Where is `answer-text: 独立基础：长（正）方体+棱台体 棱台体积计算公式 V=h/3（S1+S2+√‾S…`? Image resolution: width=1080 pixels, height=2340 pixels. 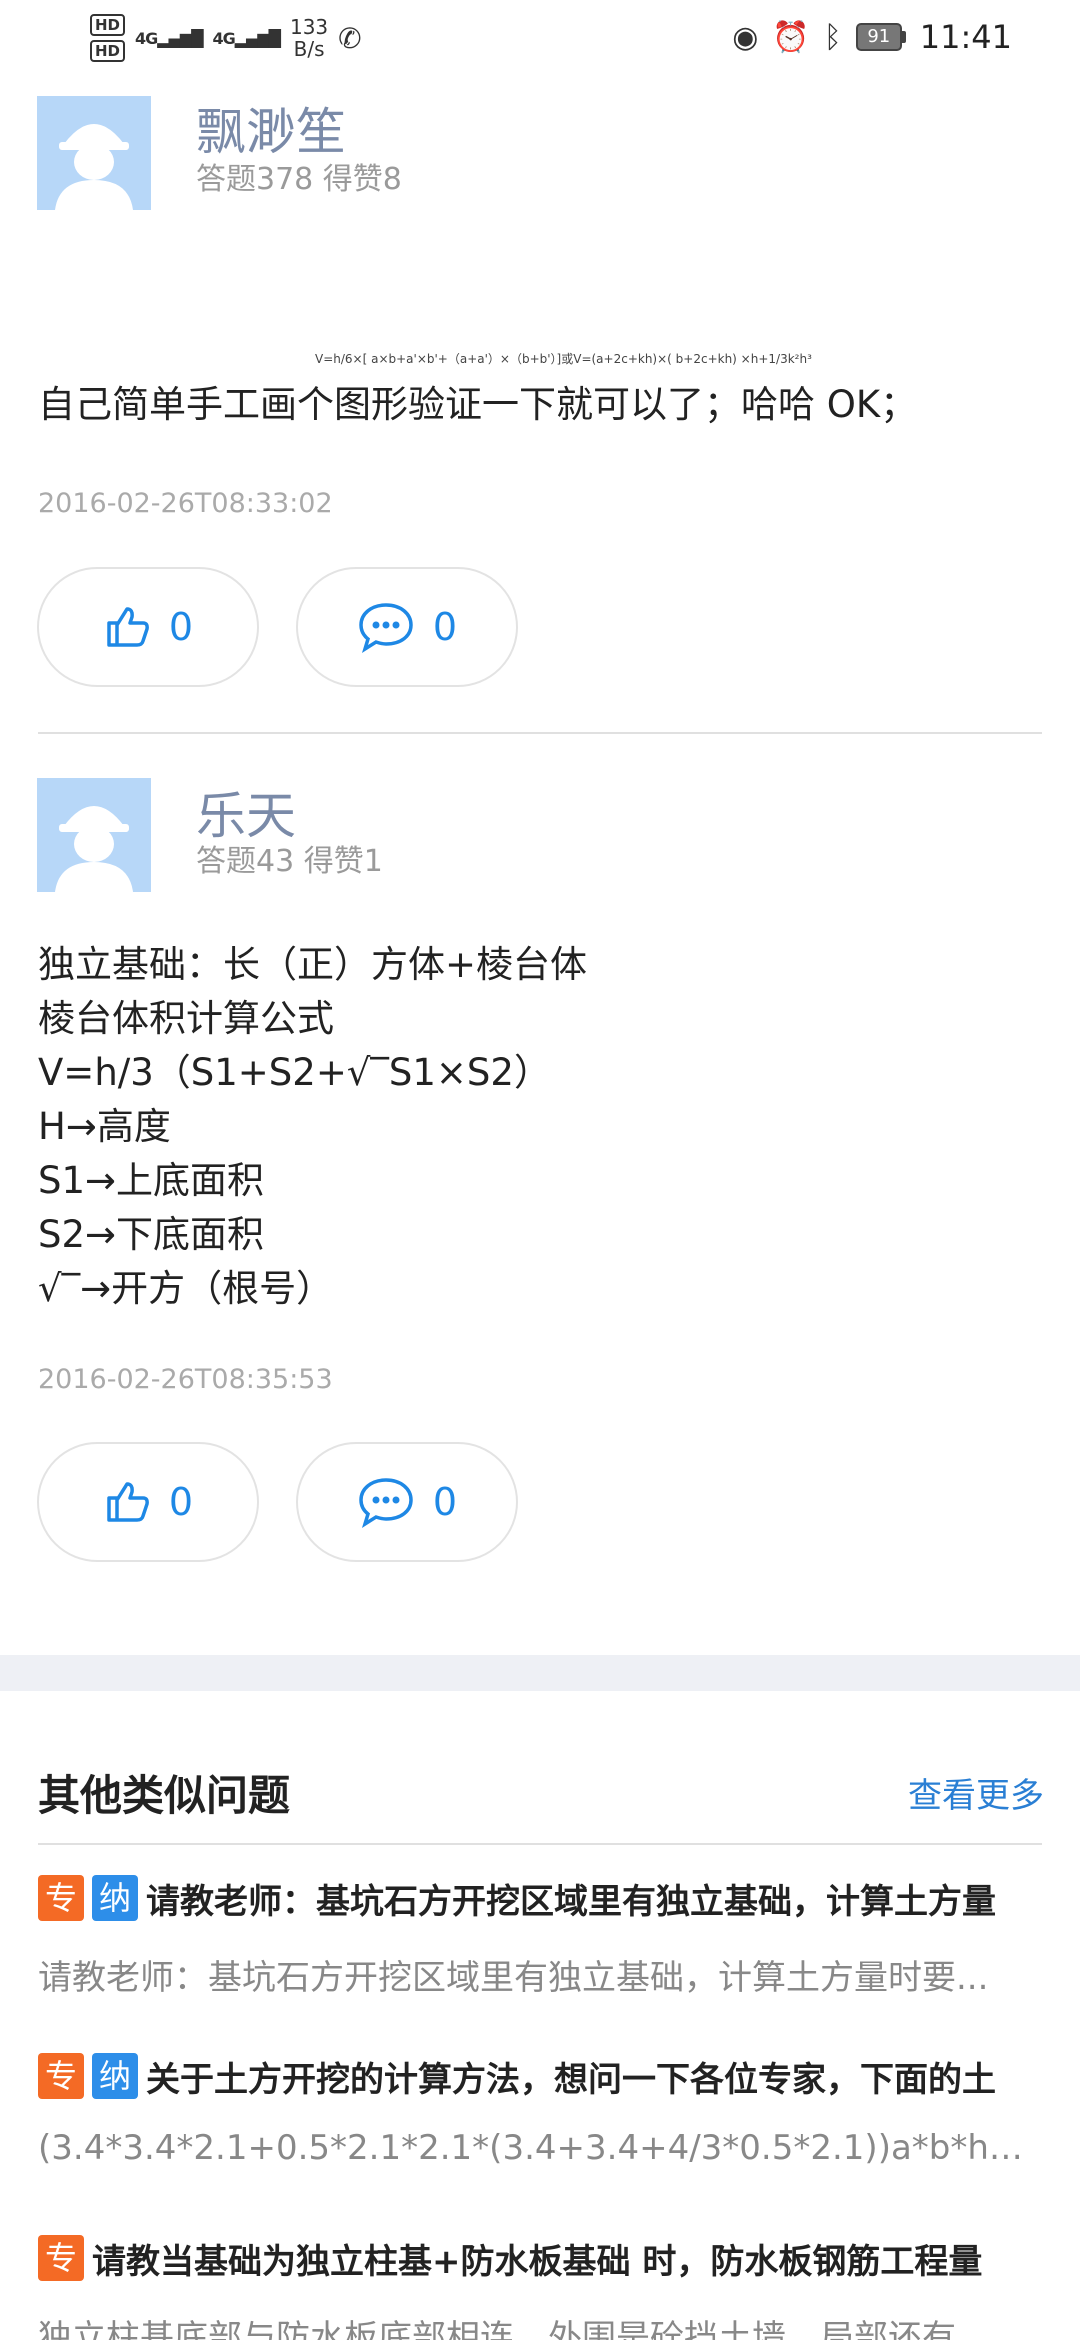
answer-text: 独立基础：长（正）方体+棱台体 棱台体积计算公式 V=h/3（S1+S2+√‾S… is located at coordinates (313, 1126).